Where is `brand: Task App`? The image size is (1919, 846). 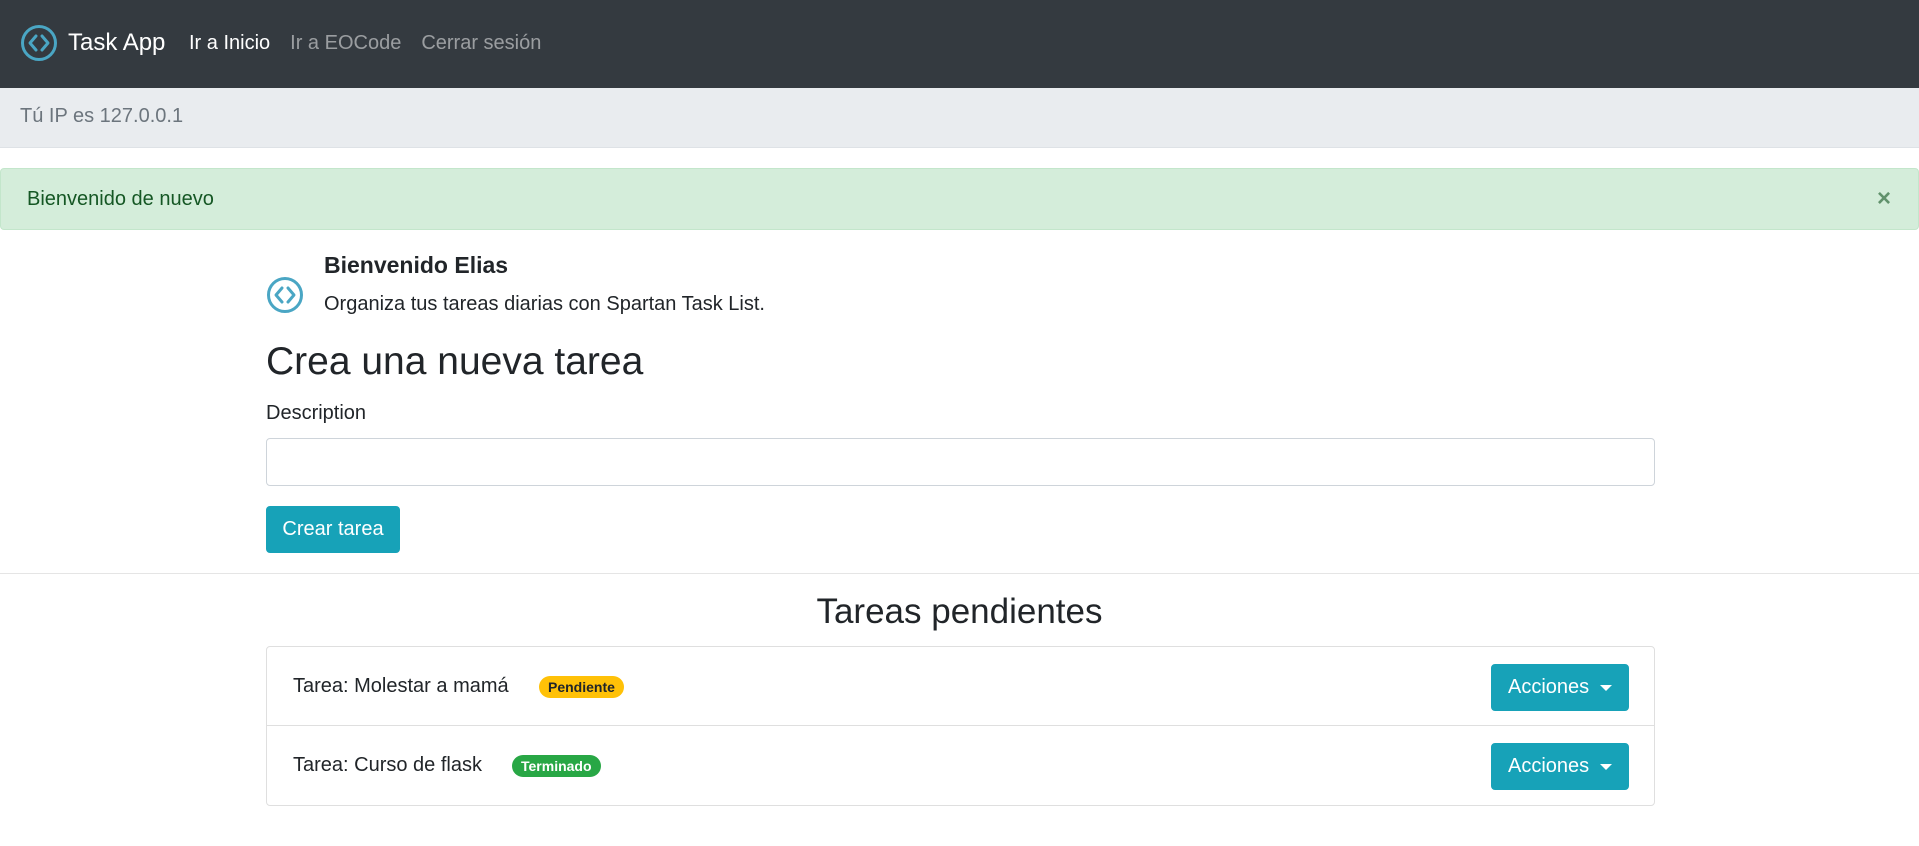 brand: Task App is located at coordinates (92, 43).